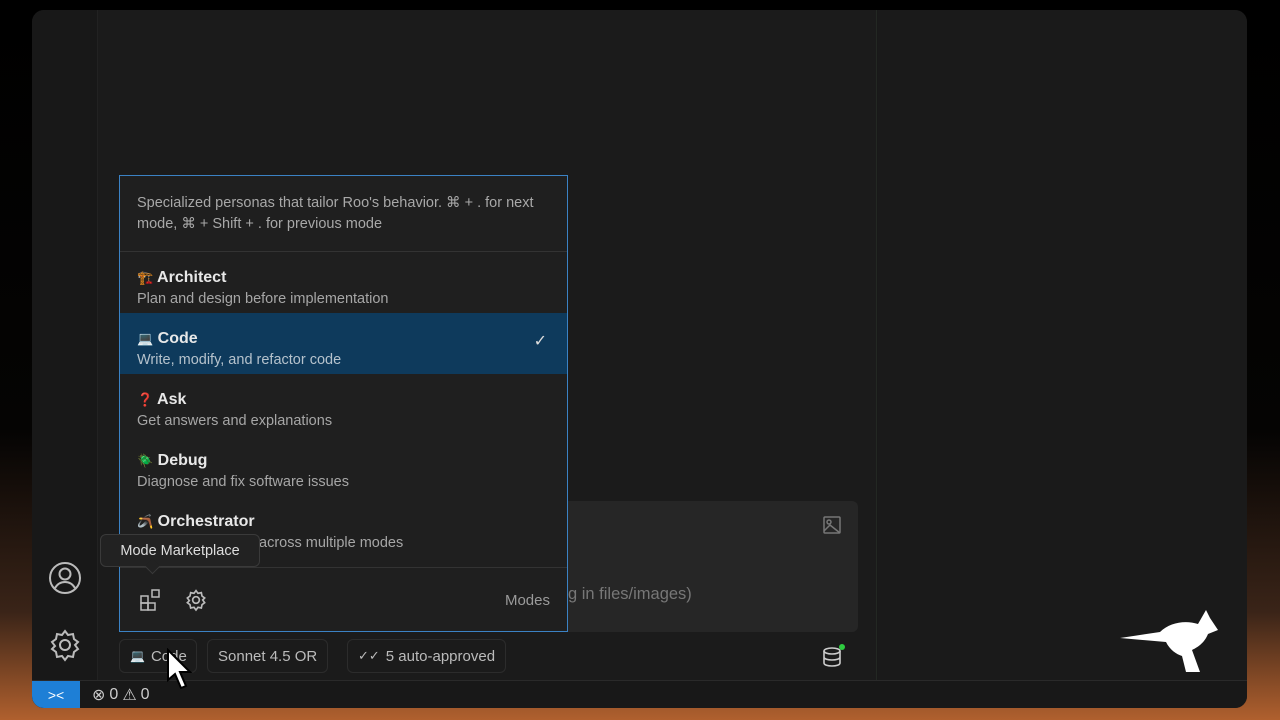 The width and height of the screenshot is (1280, 720). Describe the element at coordinates (343, 404) in the screenshot. I see `mode-item-ask: ❓ Ask Get answers and explanations` at that location.